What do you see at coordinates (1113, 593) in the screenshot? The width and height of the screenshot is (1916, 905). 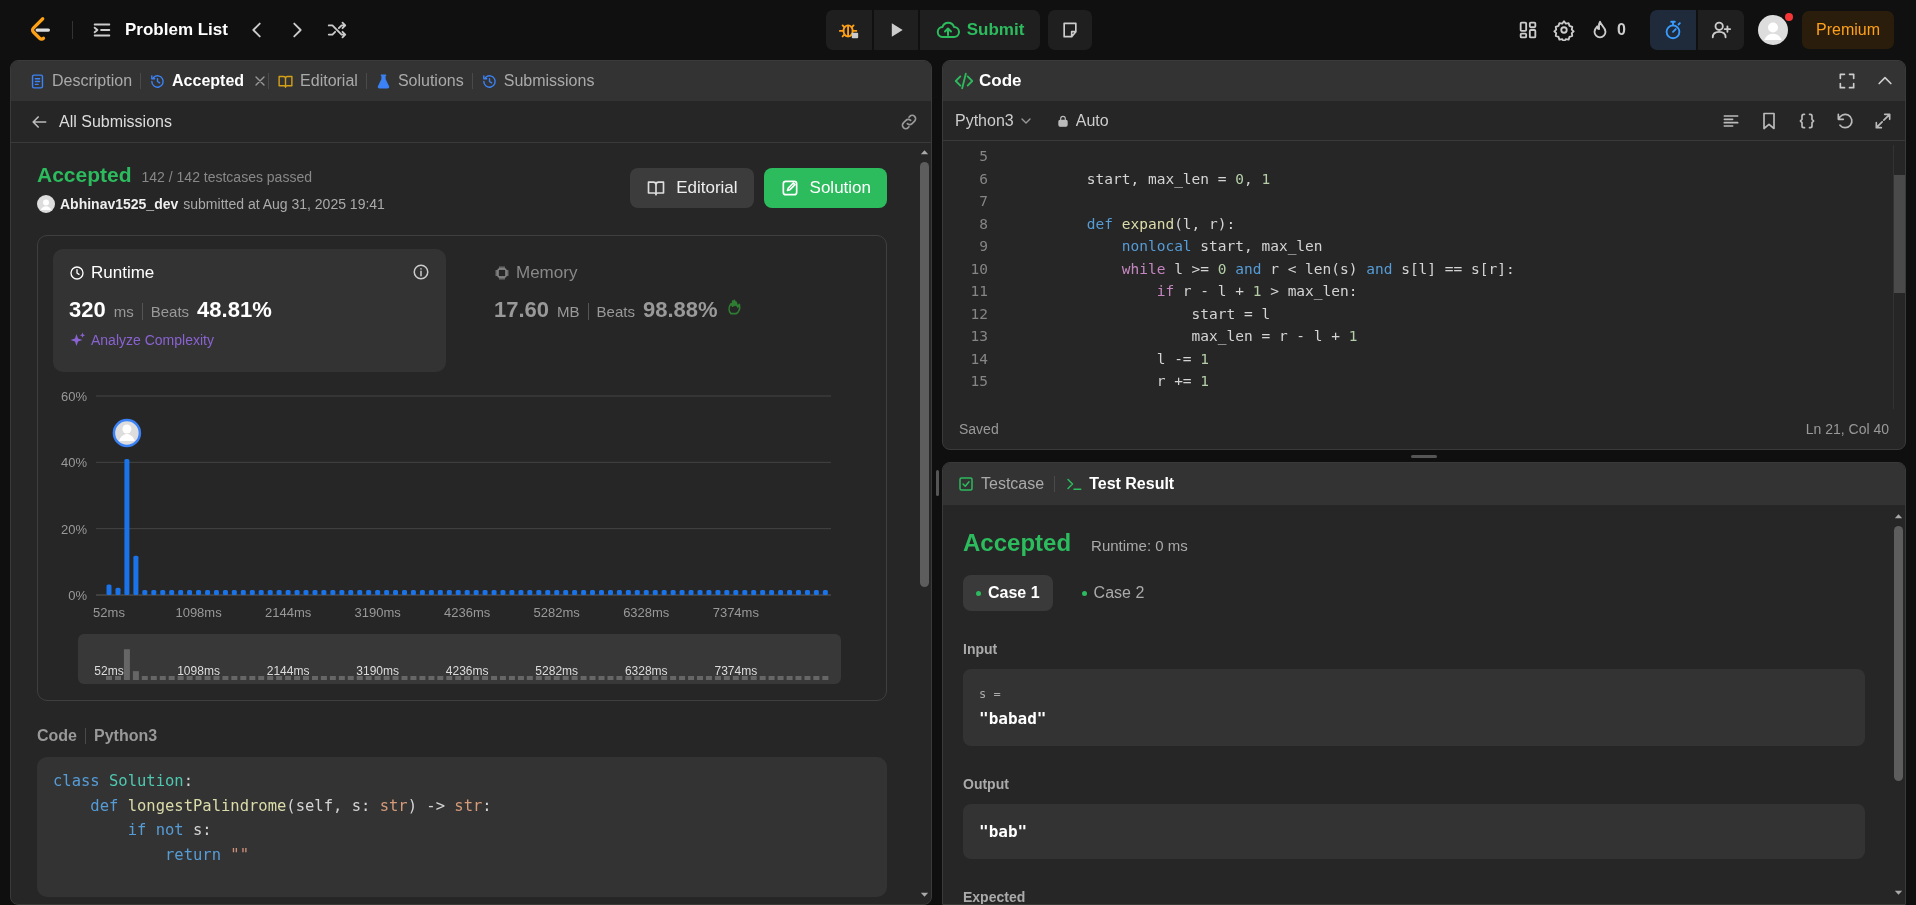 I see `case-tab: Case 2` at bounding box center [1113, 593].